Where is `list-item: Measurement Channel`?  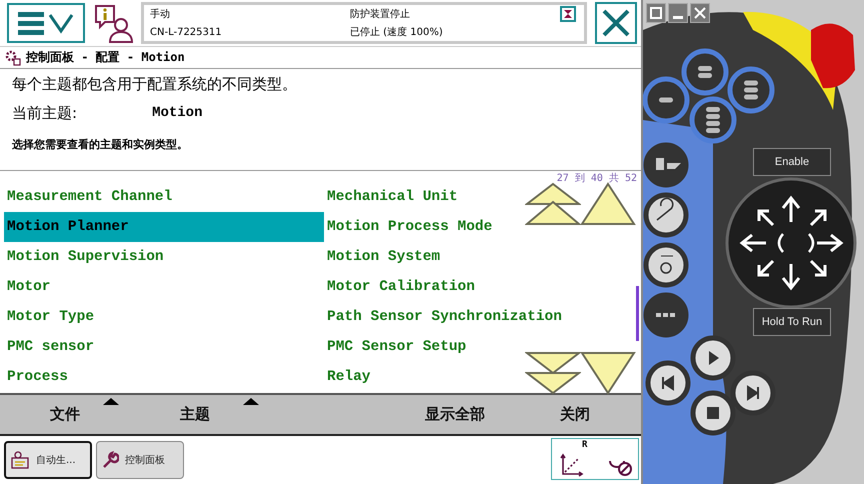
list-item: Measurement Channel is located at coordinates (88, 197).